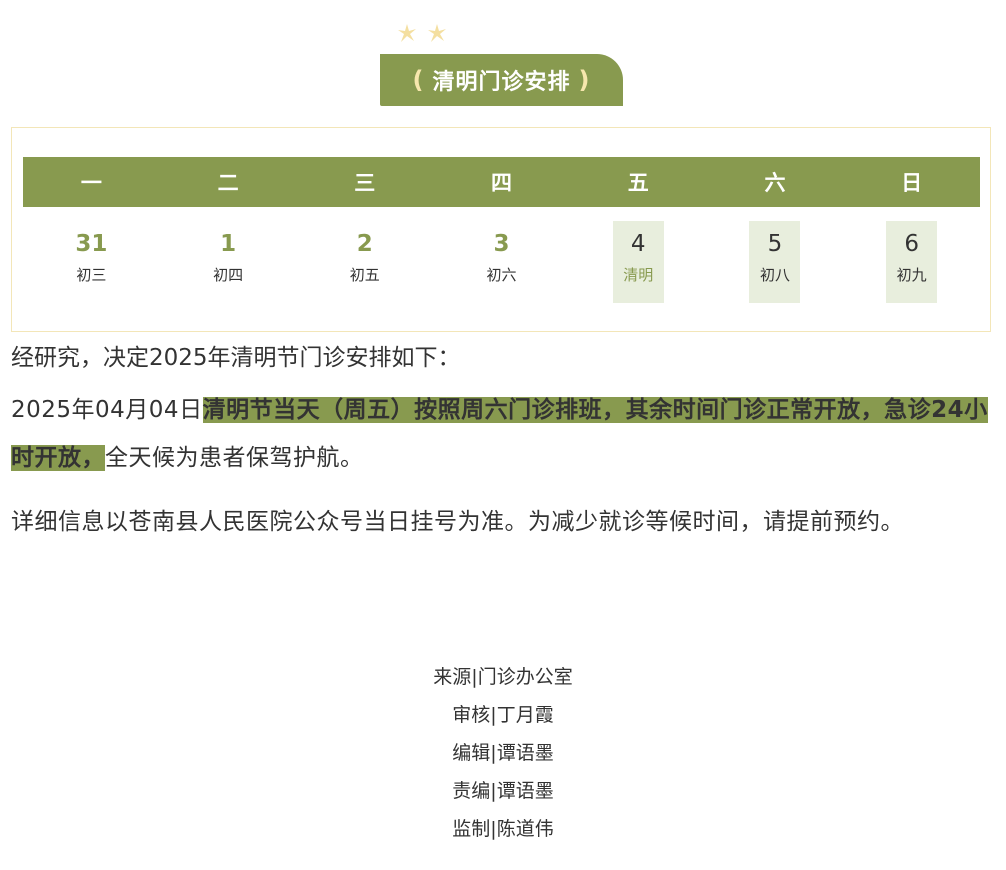 This screenshot has height=870, width=1006. What do you see at coordinates (503, 791) in the screenshot?
I see `credit-chief-editor: 责编|谭语墨` at bounding box center [503, 791].